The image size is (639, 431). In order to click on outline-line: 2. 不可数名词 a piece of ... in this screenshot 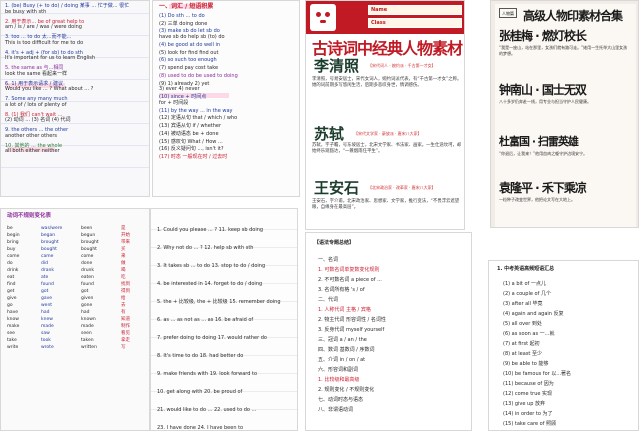, I will do `click(350, 280)`.